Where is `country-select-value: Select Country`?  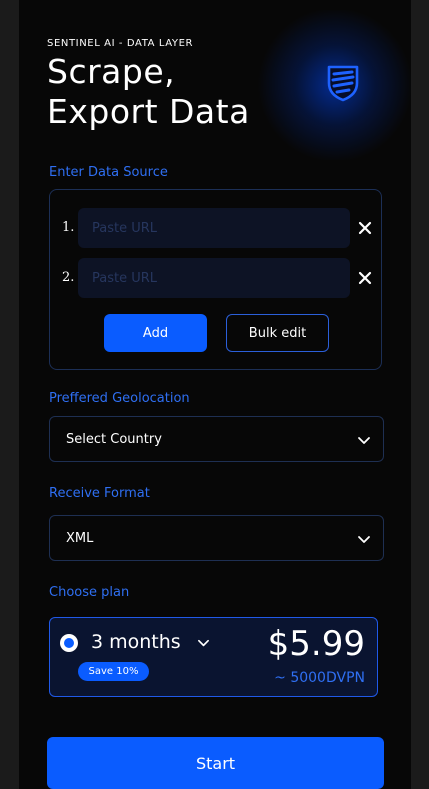 country-select-value: Select Country is located at coordinates (114, 439).